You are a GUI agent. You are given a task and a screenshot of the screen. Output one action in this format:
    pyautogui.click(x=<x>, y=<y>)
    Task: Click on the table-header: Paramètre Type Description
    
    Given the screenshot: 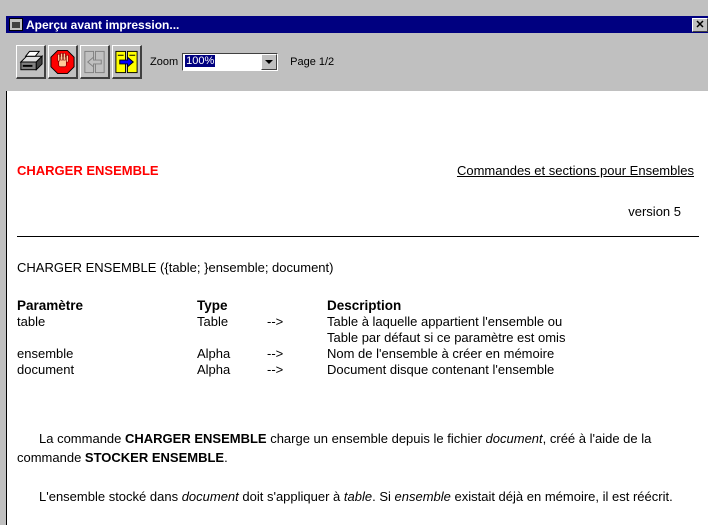 What is the action you would take?
    pyautogui.click(x=358, y=306)
    